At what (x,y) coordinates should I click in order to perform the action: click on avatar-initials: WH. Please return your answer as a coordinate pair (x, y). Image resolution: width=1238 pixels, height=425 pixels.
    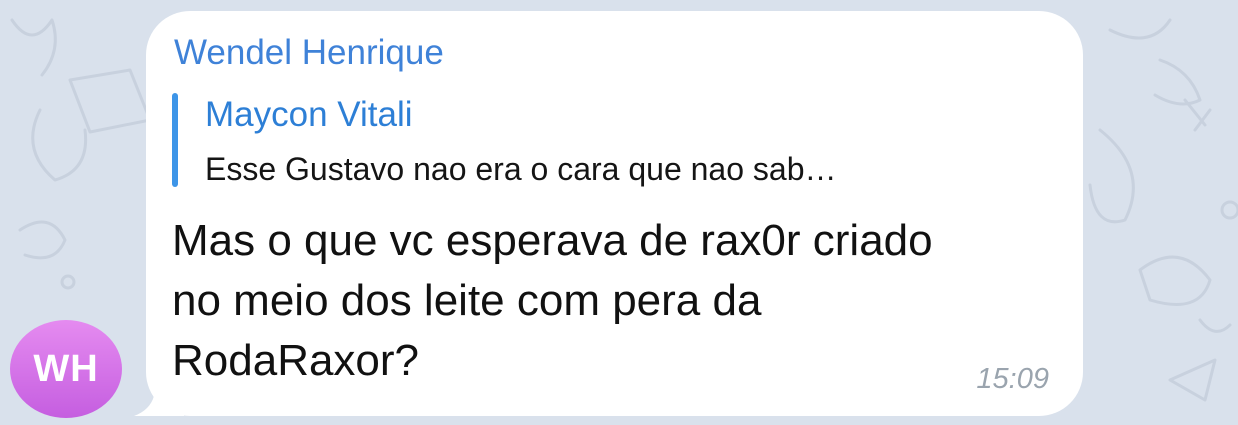
    Looking at the image, I should click on (66, 368).